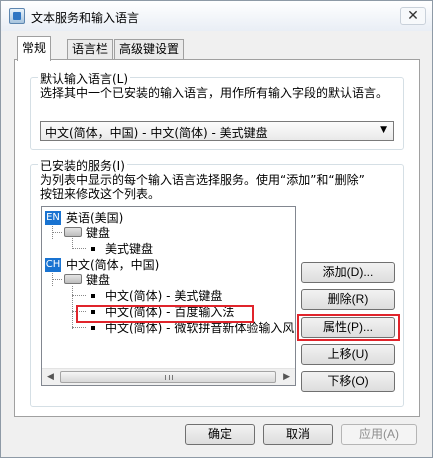 The width and height of the screenshot is (433, 458). I want to click on highlight-properties-button, so click(348, 327).